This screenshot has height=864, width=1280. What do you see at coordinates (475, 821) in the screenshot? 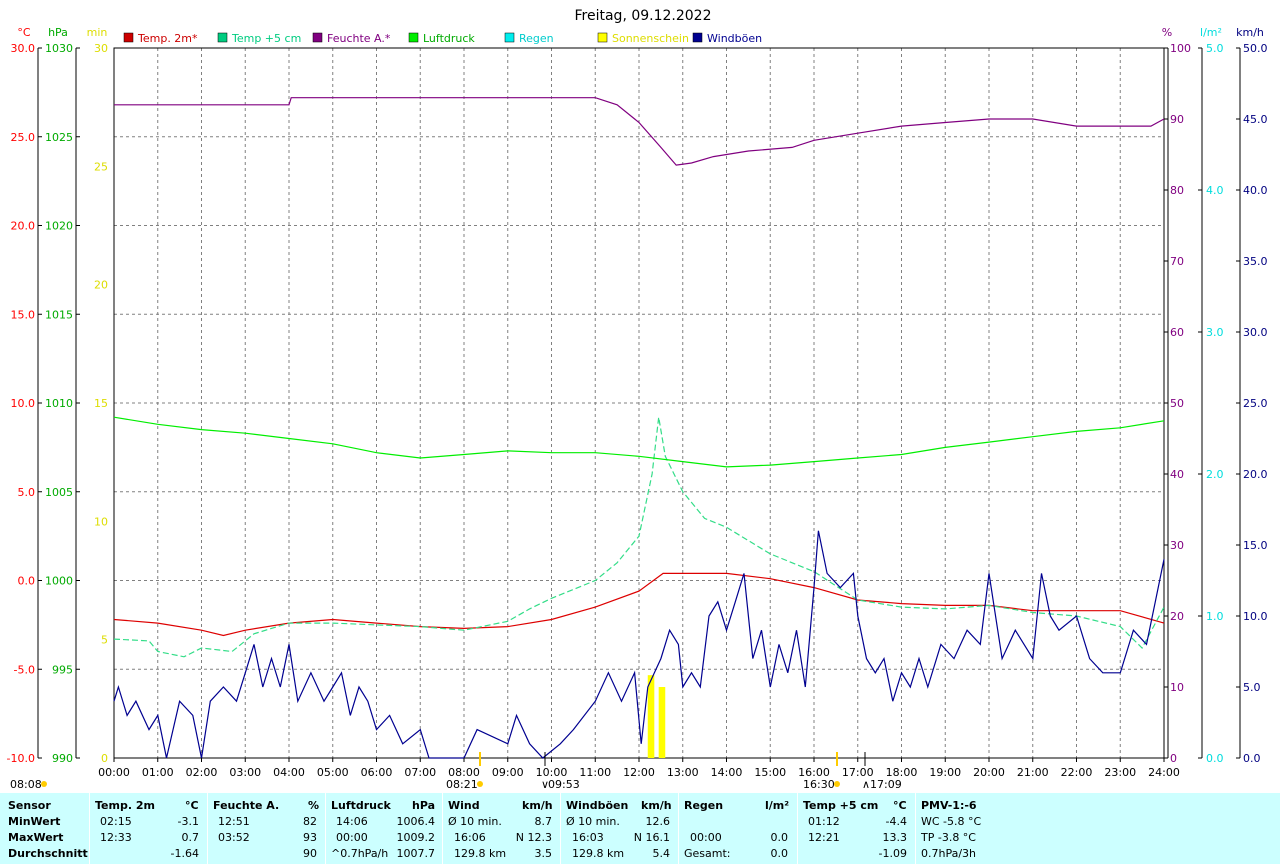
I see `wind-r1-label: Ø 10 min.` at bounding box center [475, 821].